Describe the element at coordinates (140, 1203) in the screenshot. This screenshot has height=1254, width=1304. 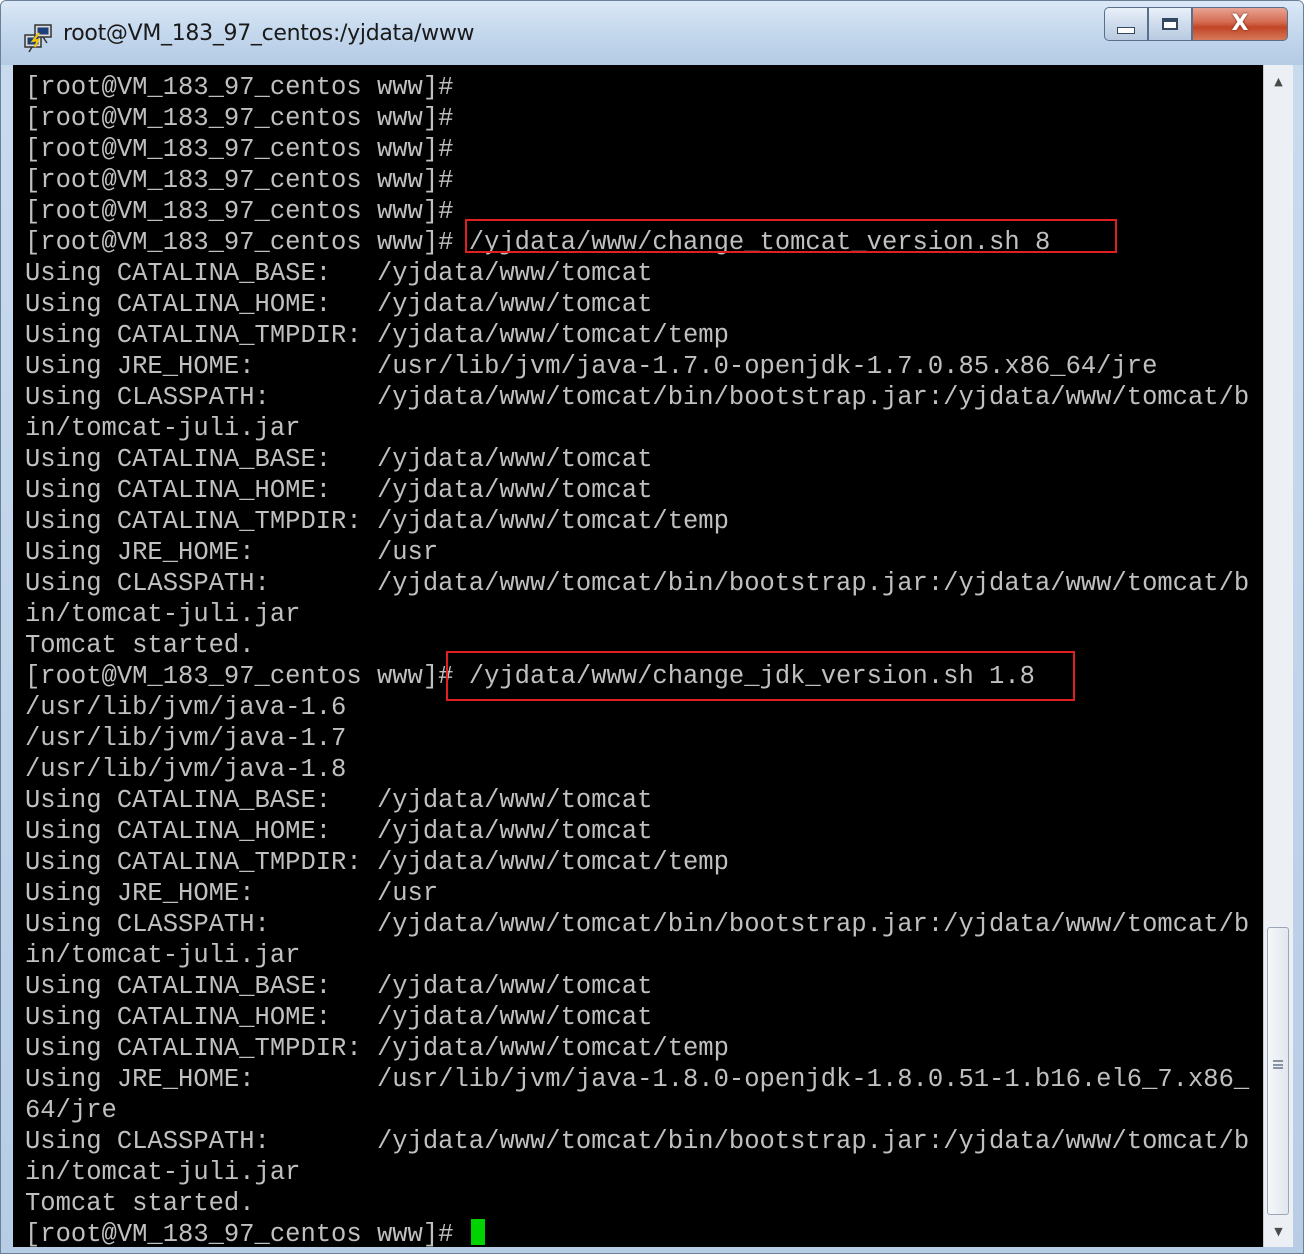
I see `terminal-line-output: Tomcat started.` at that location.